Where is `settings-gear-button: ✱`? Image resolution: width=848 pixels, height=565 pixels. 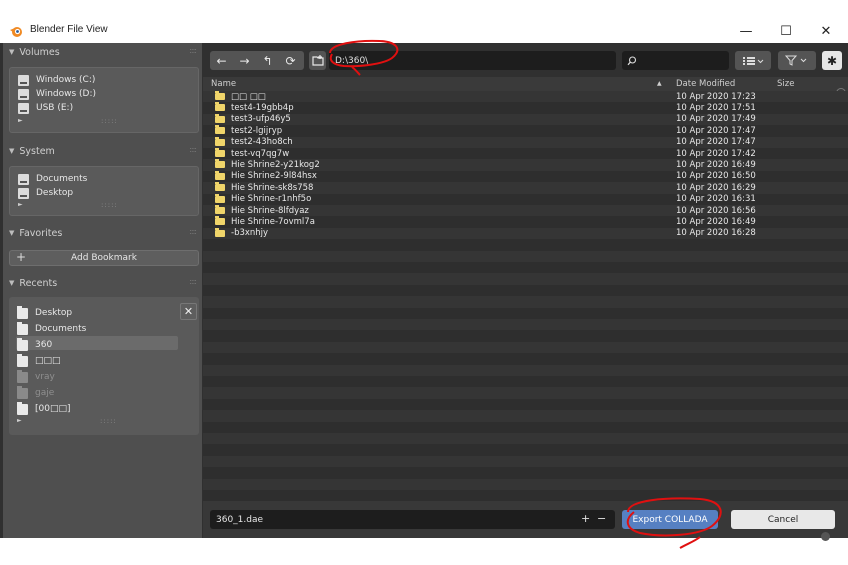 settings-gear-button: ✱ is located at coordinates (832, 60).